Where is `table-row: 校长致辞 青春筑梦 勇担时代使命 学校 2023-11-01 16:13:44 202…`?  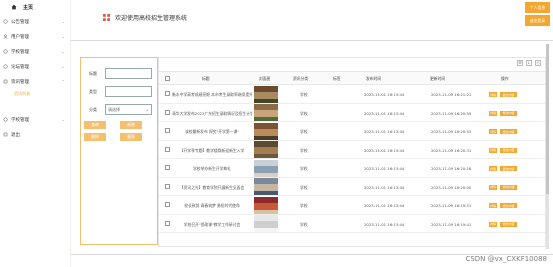
table-row: 校长致辞 青春筑梦 勇担时代使命 学校 2023-11-01 16:13:44 202… is located at coordinates (352, 205).